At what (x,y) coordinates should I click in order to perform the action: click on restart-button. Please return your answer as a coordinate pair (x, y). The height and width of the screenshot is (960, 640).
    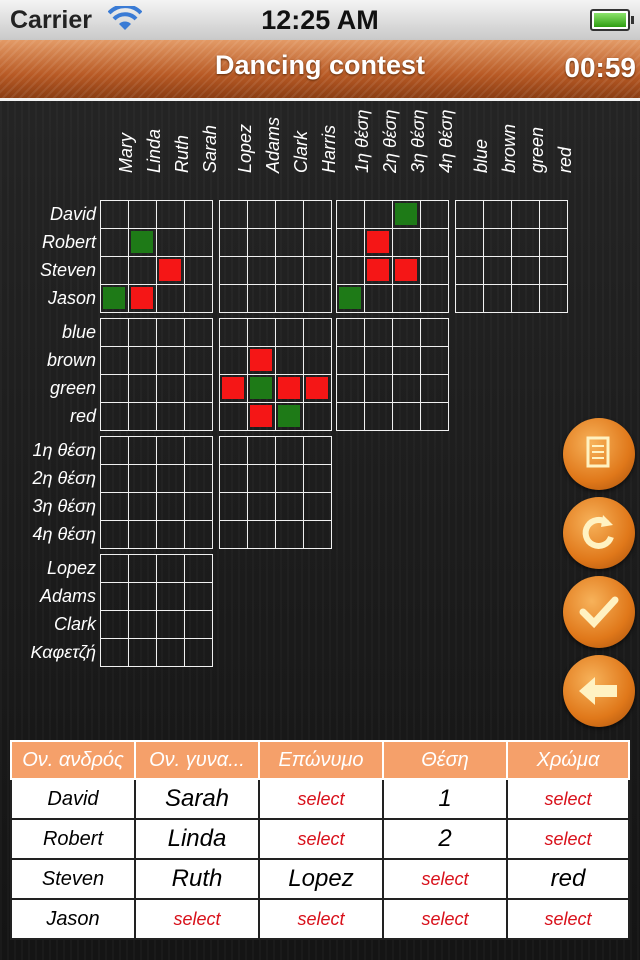
    Looking at the image, I should click on (599, 533).